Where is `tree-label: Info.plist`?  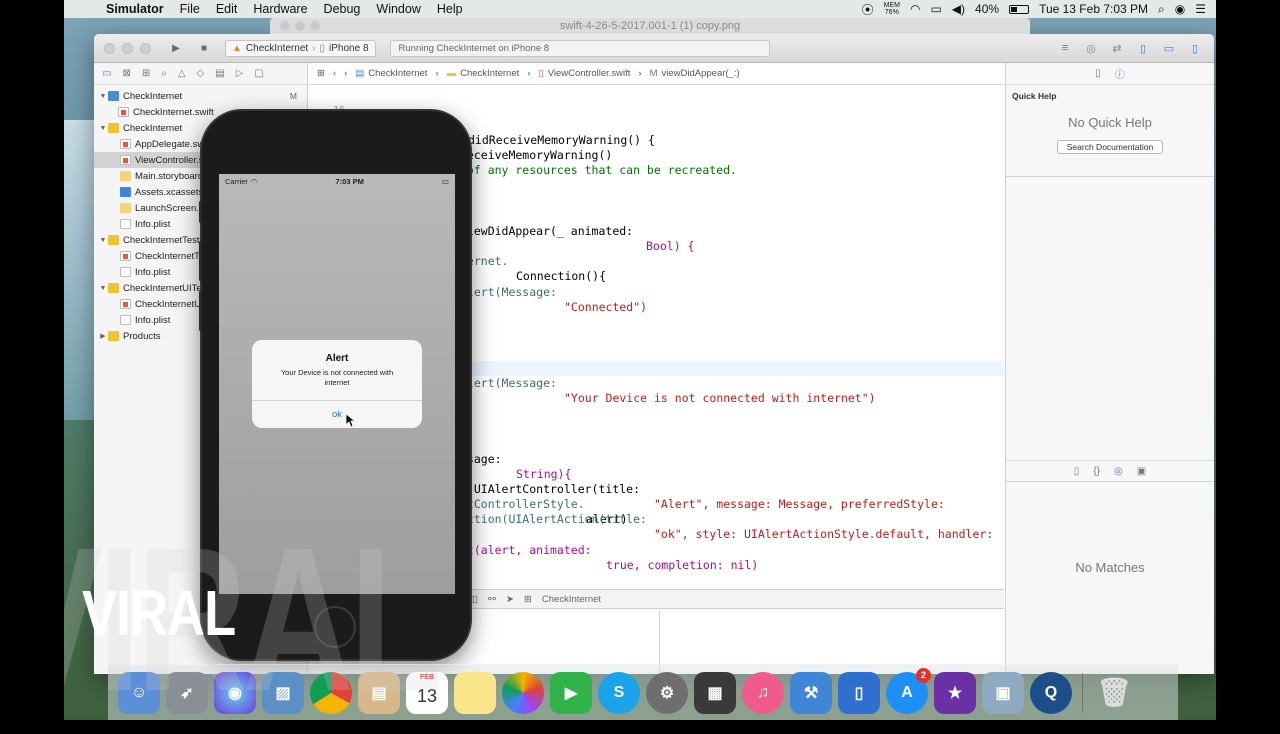 tree-label: Info.plist is located at coordinates (153, 320).